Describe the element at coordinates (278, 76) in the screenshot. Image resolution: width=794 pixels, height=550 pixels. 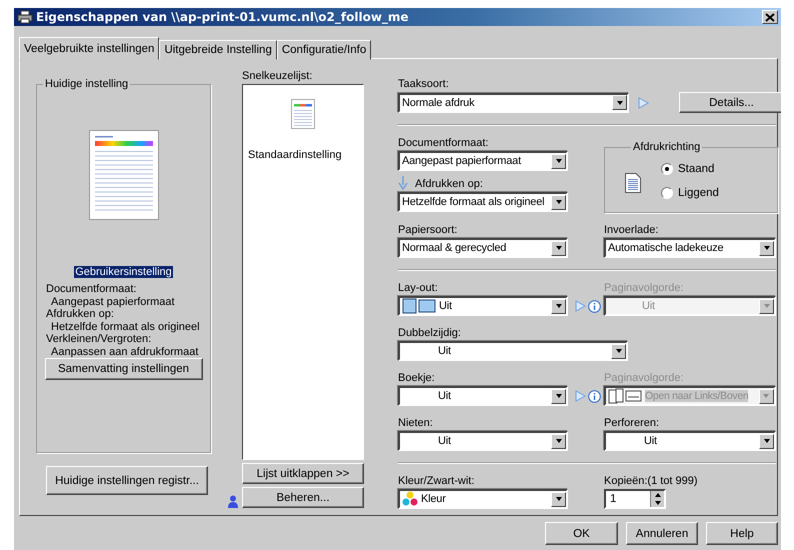
I see `list-label: Snelkeuzelijst:` at that location.